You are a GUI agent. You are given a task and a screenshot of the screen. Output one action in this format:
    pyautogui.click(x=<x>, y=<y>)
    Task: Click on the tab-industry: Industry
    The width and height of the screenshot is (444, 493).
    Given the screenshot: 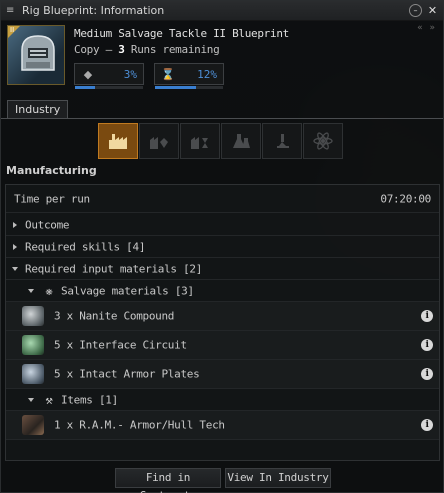 What is the action you would take?
    pyautogui.click(x=38, y=109)
    